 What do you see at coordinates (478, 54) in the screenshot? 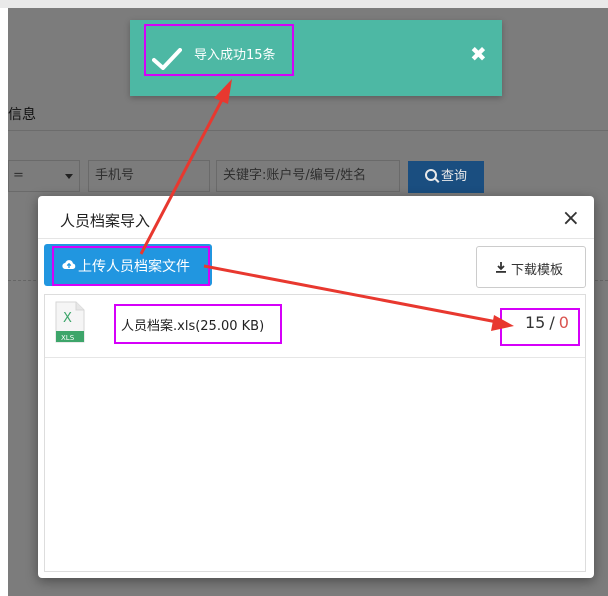
I see `toast-close-icon: ✖` at bounding box center [478, 54].